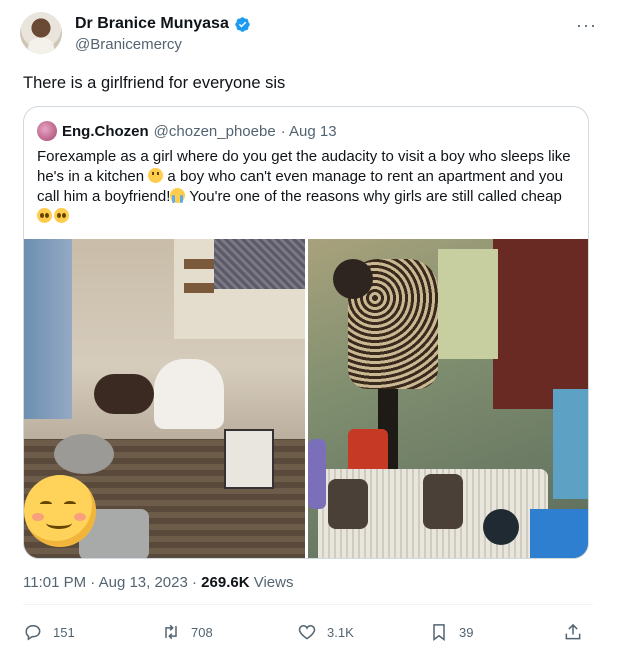  What do you see at coordinates (178, 195) in the screenshot?
I see `crying-emoji-icon` at bounding box center [178, 195].